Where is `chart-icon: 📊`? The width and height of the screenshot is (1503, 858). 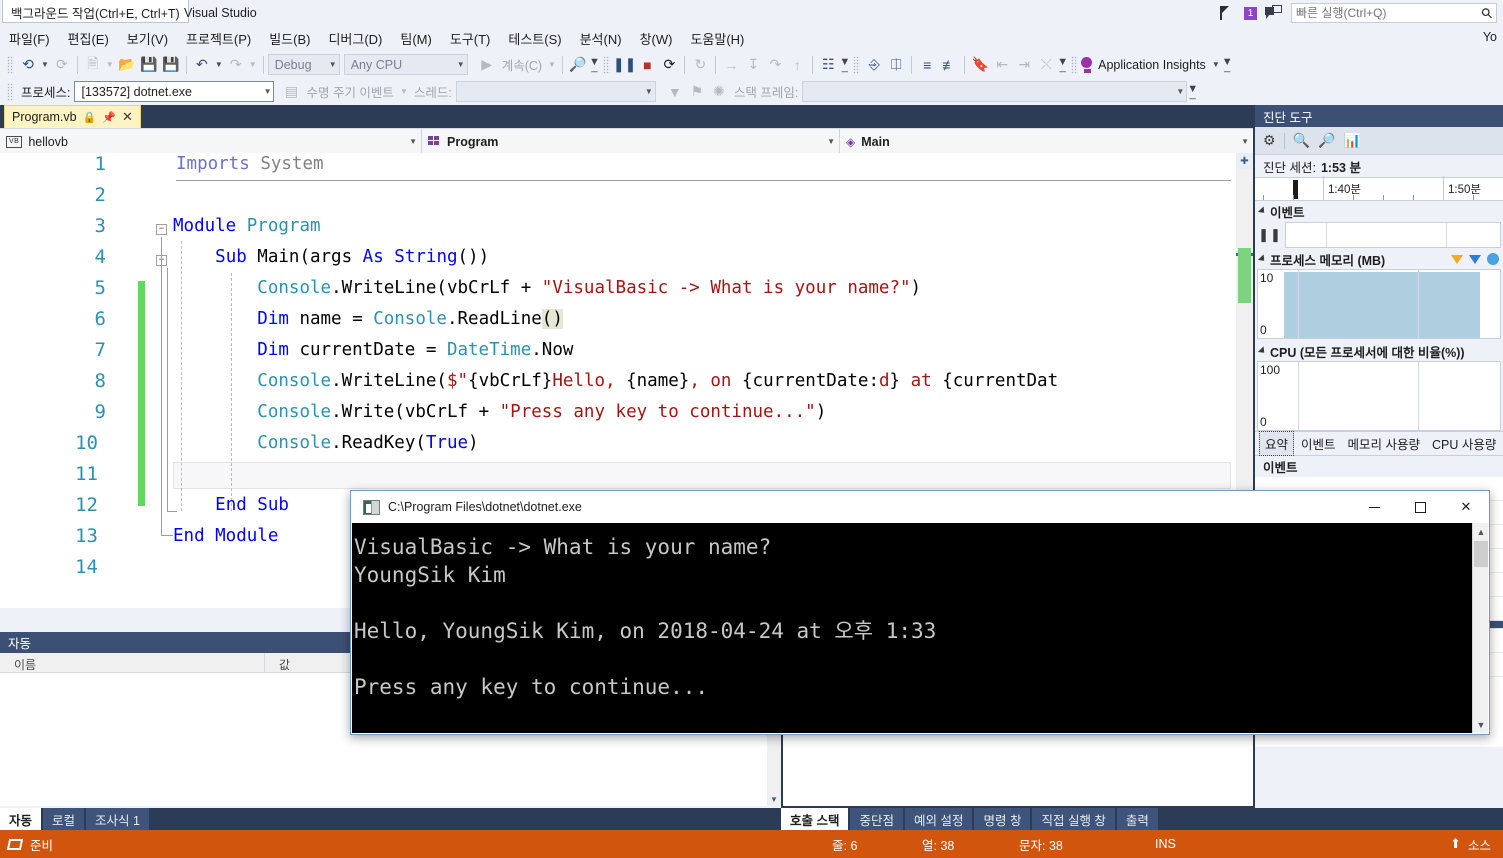 chart-icon: 📊 is located at coordinates (1351, 140).